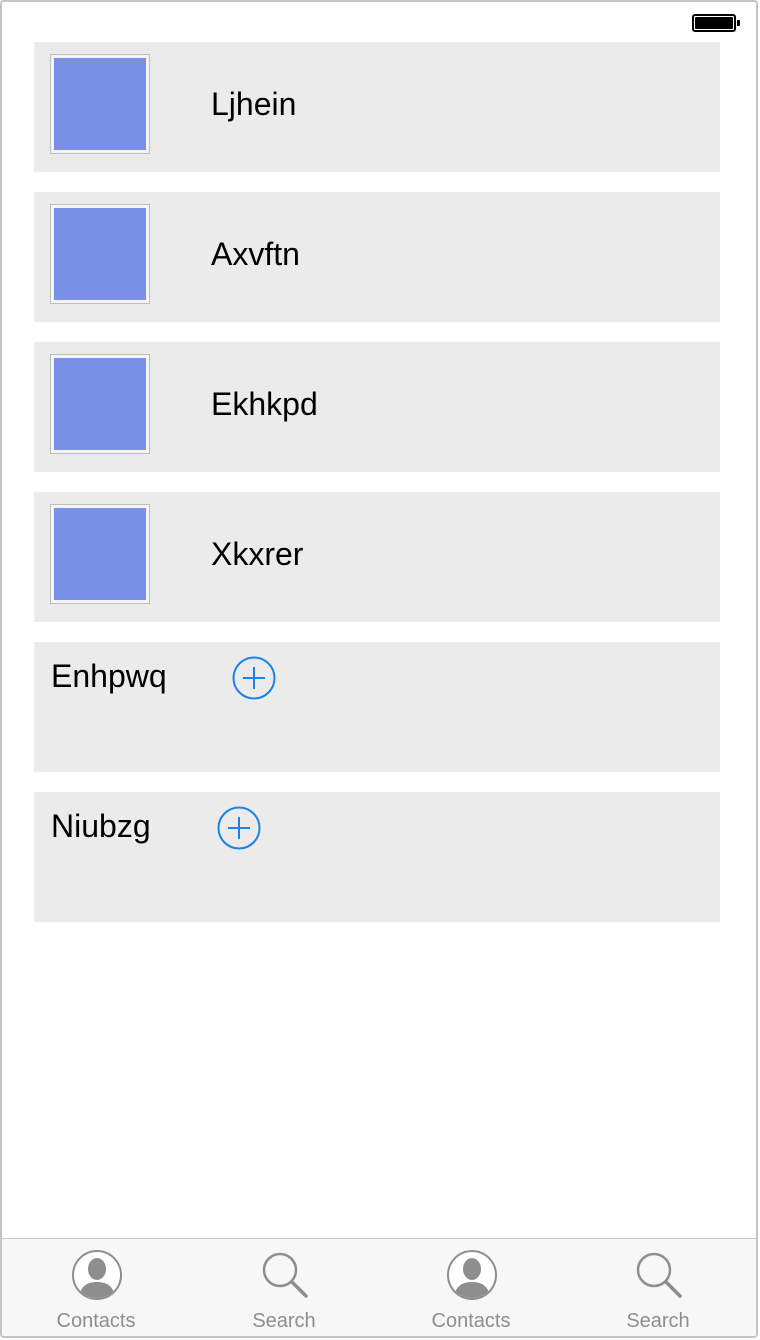 The height and width of the screenshot is (1340, 760). What do you see at coordinates (377, 707) in the screenshot?
I see `addable-card: Enhpwq` at bounding box center [377, 707].